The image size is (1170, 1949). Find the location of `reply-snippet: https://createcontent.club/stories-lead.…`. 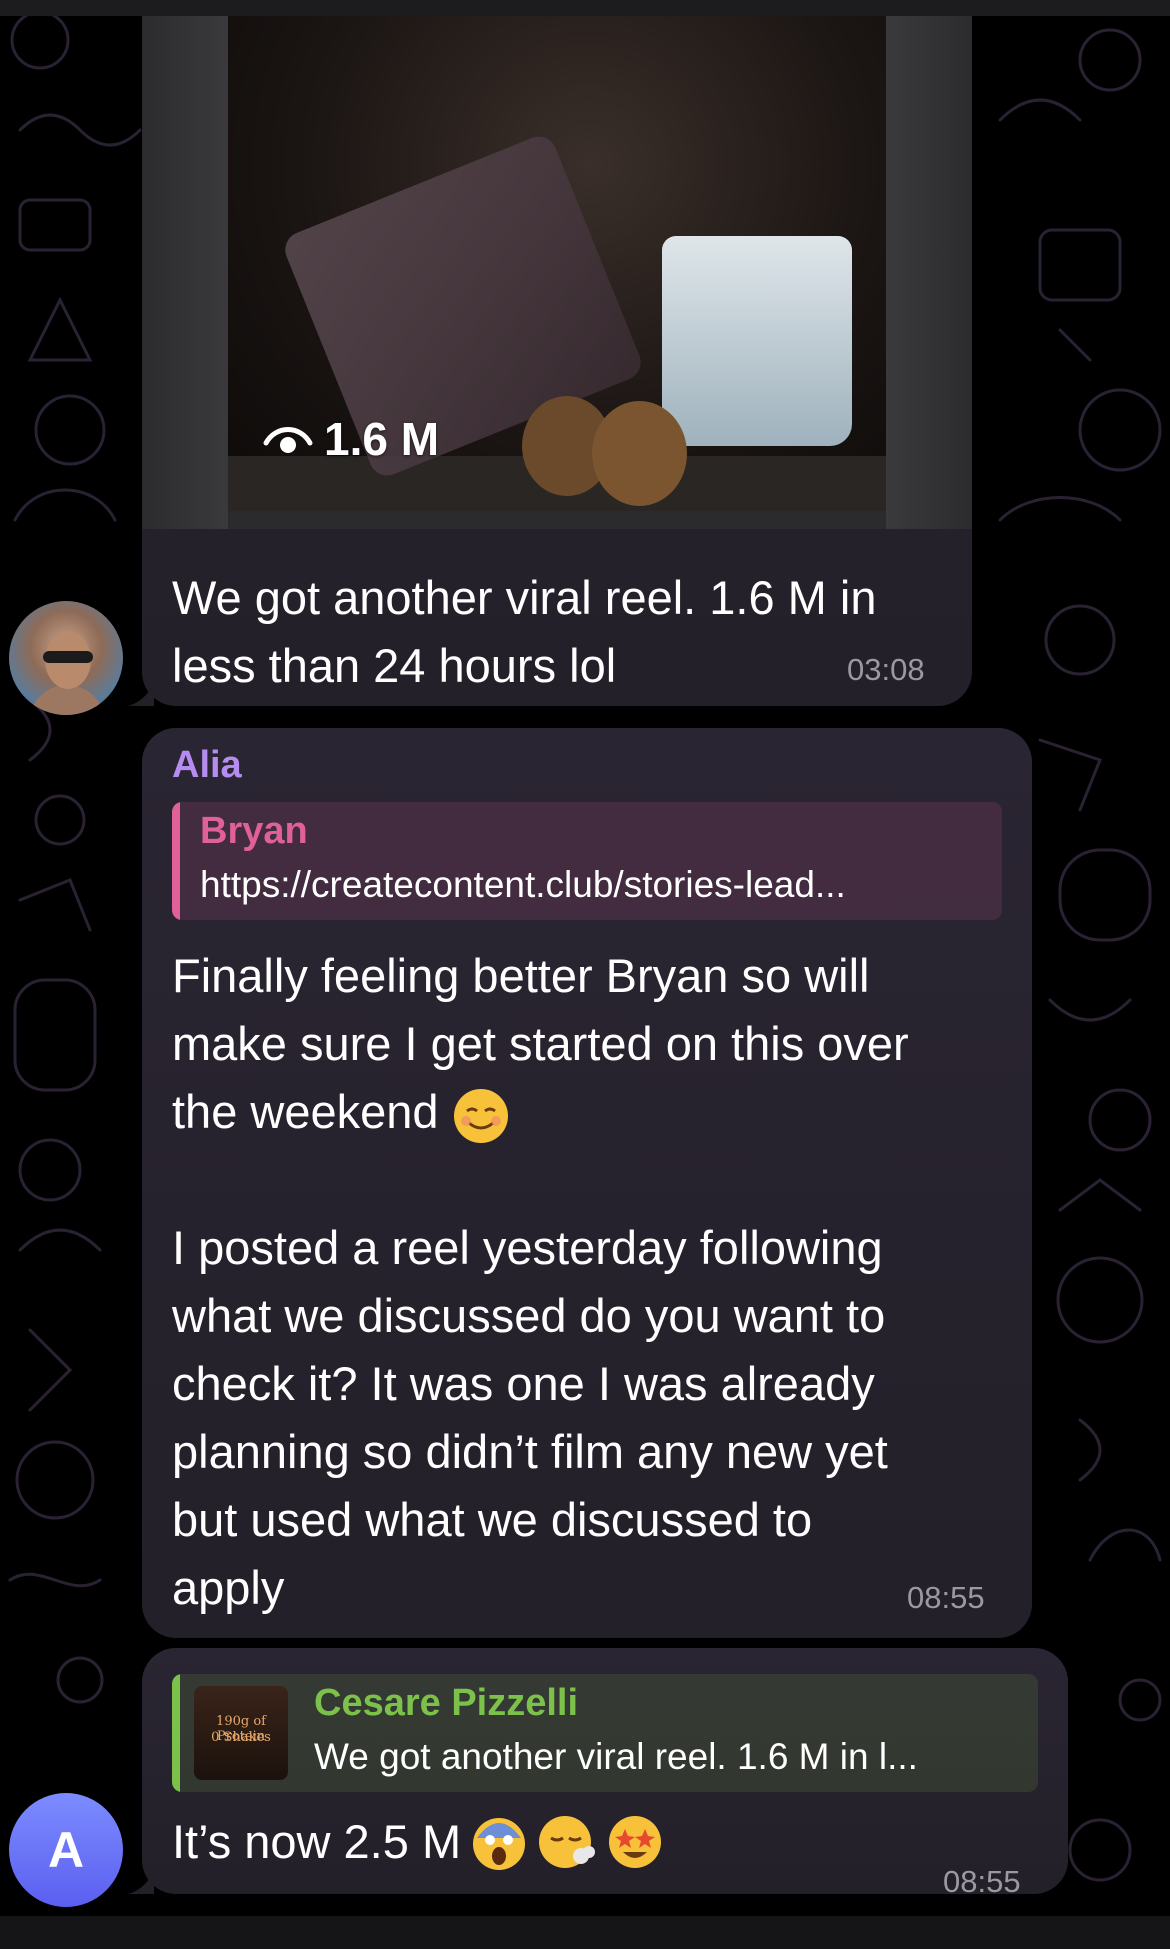

reply-snippet: https://createcontent.club/stories-lead.… is located at coordinates (523, 884).